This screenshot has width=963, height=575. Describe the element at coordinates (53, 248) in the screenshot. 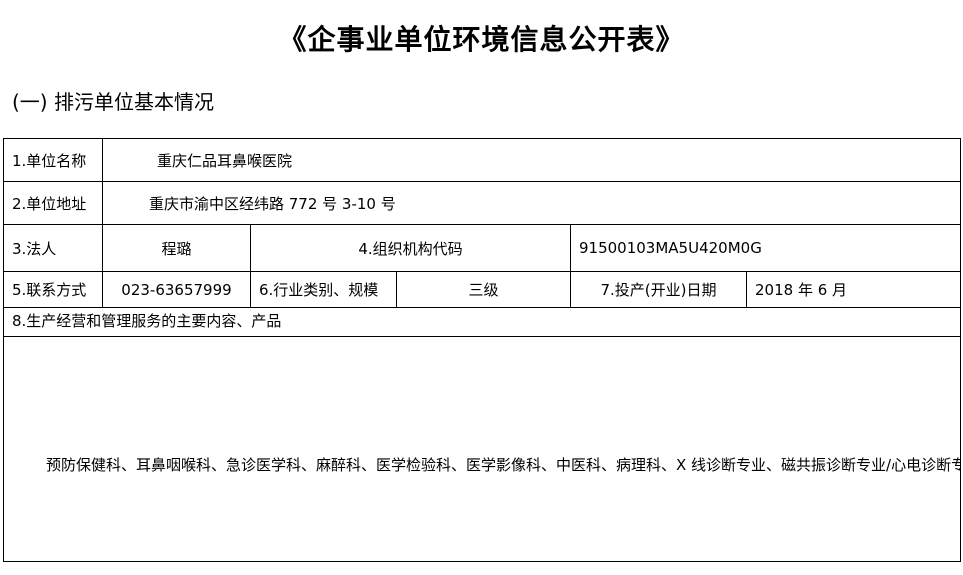

I see `legal-person-label: 3.法人` at that location.